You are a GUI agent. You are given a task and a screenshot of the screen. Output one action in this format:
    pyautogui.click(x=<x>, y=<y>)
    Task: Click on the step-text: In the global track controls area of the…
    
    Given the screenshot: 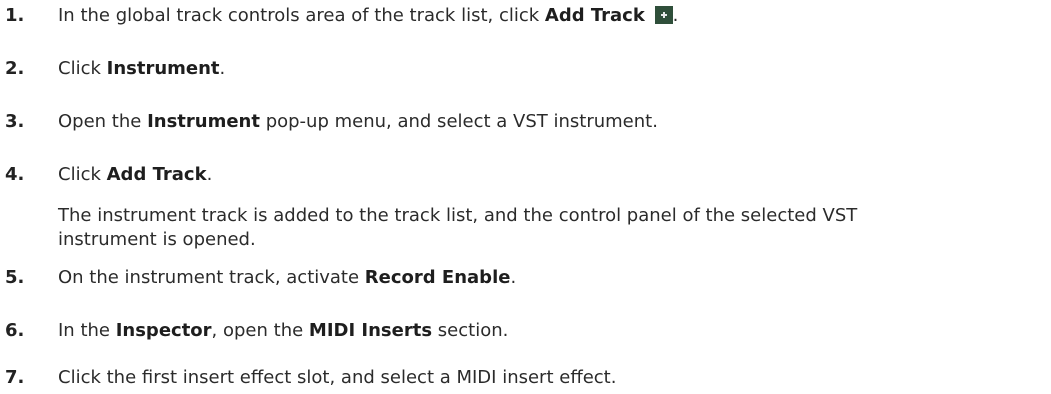 What is the action you would take?
    pyautogui.click(x=368, y=15)
    